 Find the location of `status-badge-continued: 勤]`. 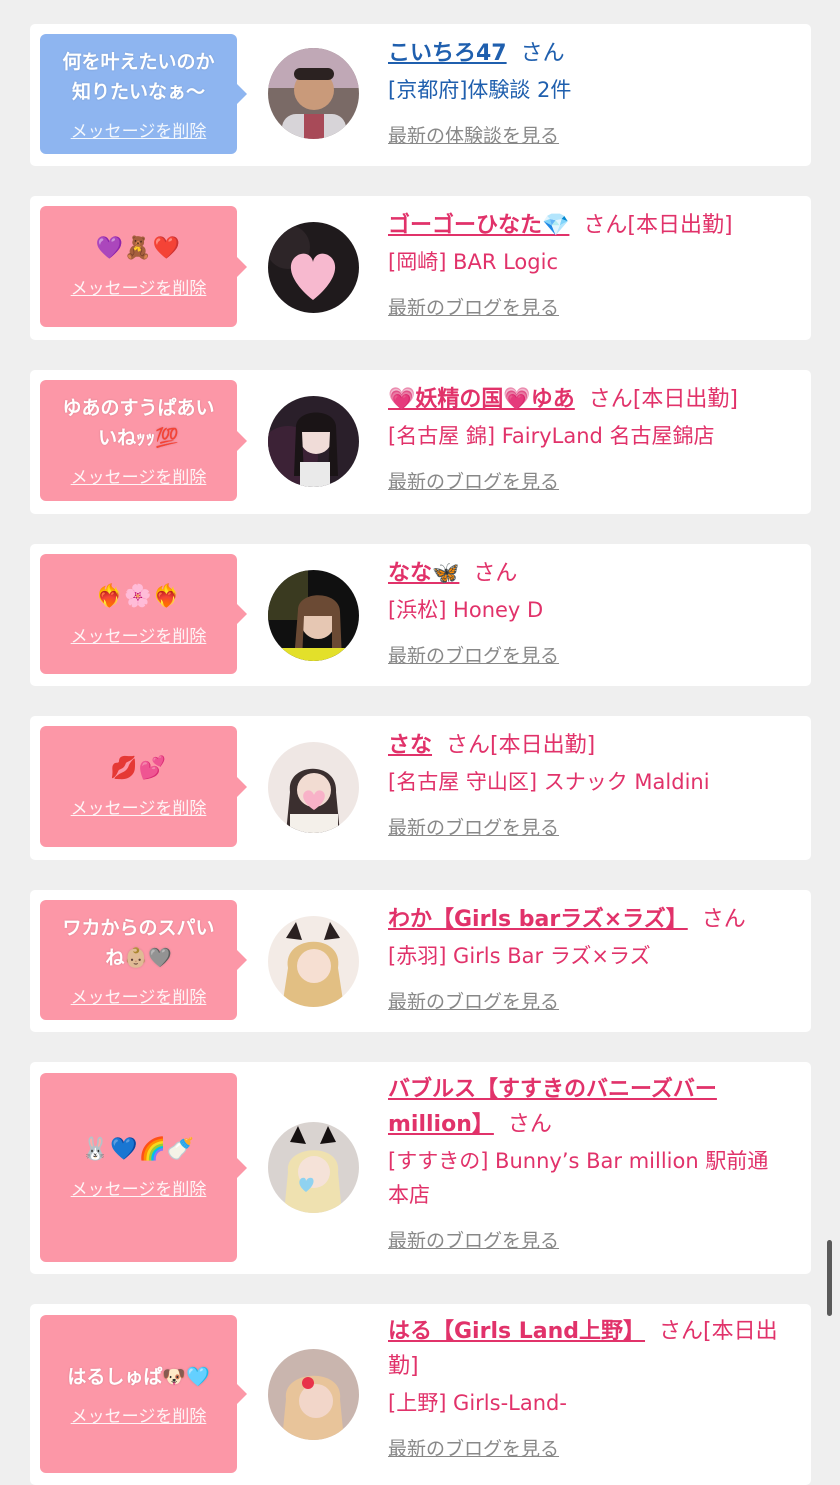

status-badge-continued: 勤] is located at coordinates (403, 1366).